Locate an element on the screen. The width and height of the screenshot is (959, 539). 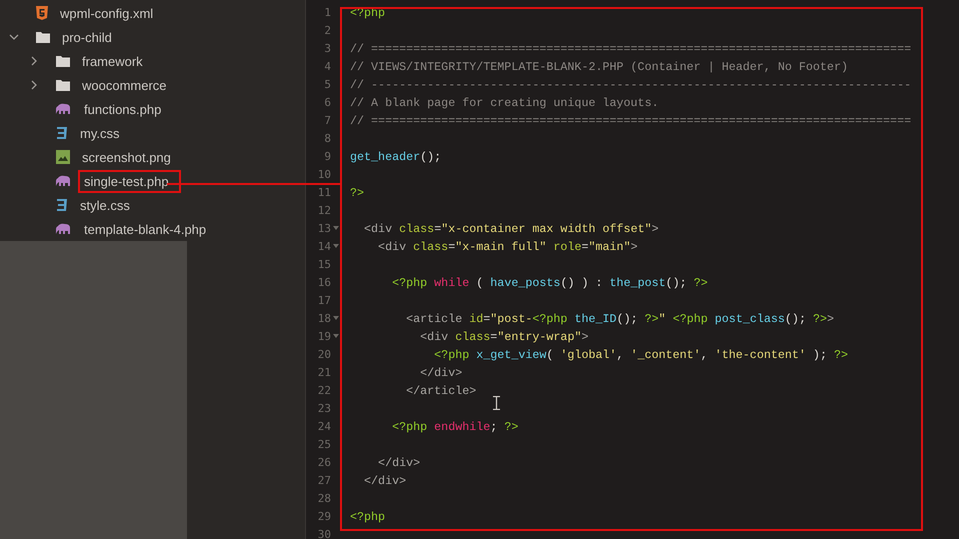
code-line: ?> is located at coordinates (357, 193).